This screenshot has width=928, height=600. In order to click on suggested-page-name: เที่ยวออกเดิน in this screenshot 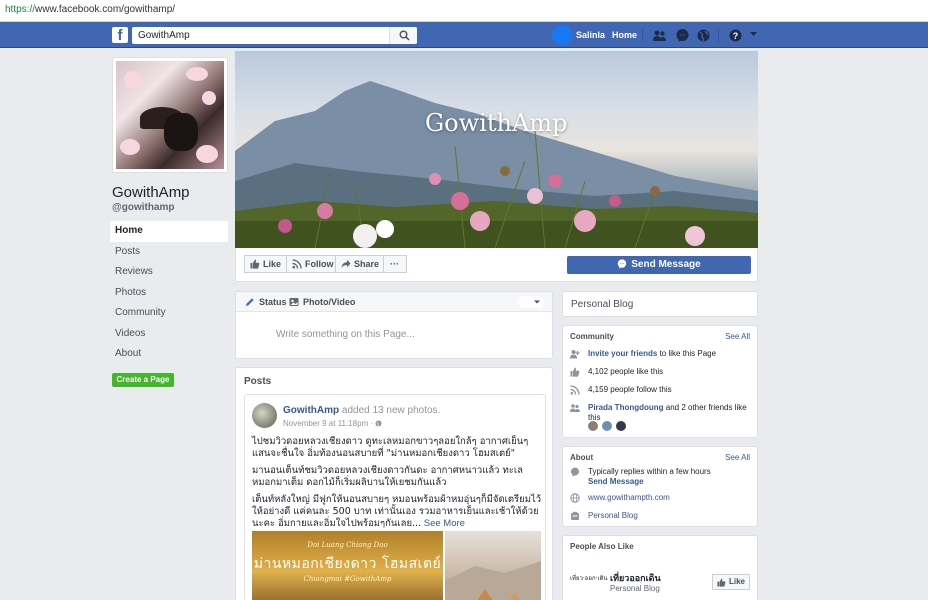, I will do `click(635, 578)`.